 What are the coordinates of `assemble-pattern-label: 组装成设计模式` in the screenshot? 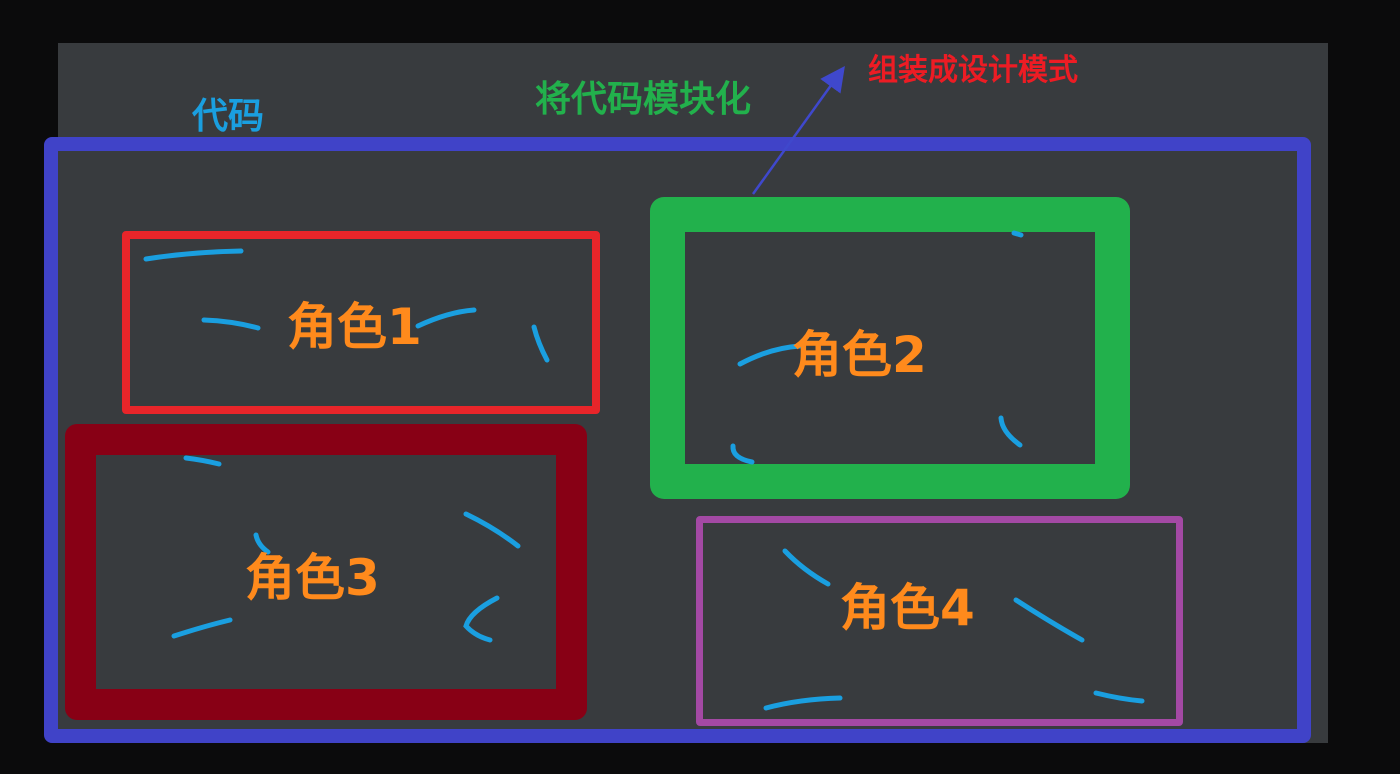 It's located at (973, 70).